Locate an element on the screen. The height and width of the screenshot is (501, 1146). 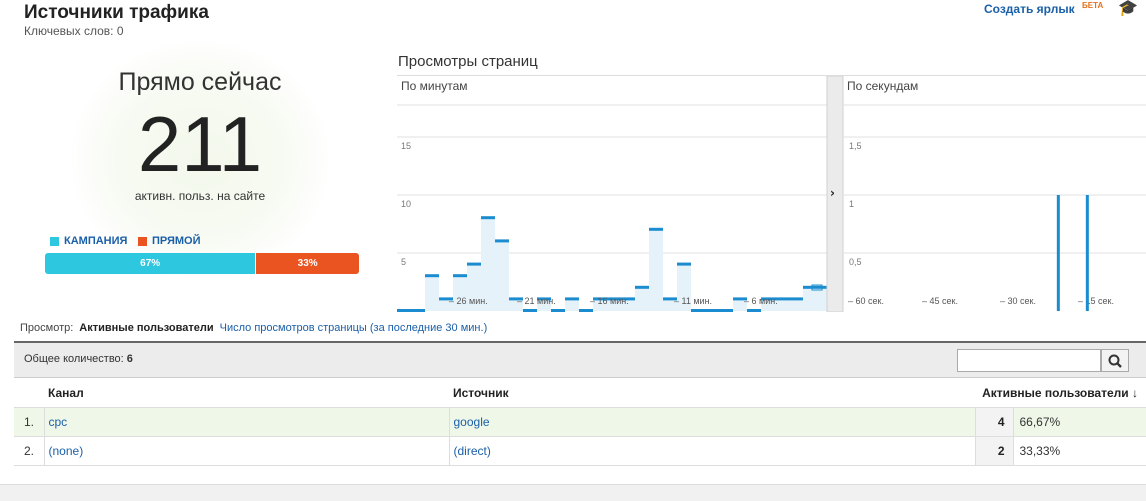
row-index: 1. is located at coordinates (29, 422).